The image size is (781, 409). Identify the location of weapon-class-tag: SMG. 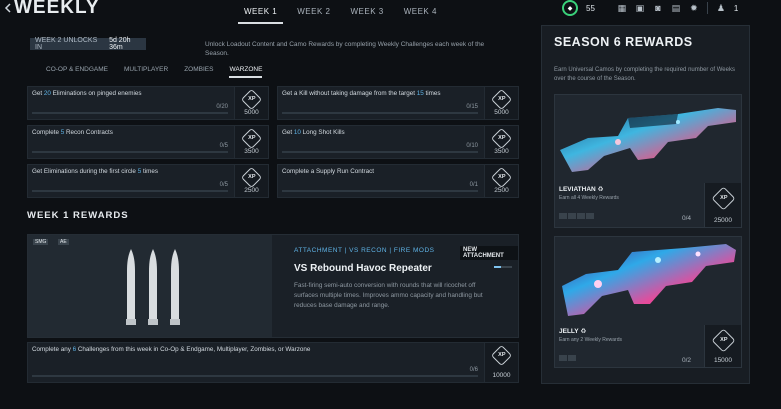
(41, 242).